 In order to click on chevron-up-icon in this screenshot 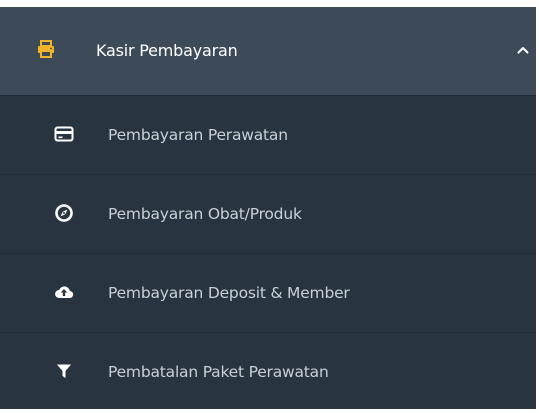, I will do `click(523, 50)`.